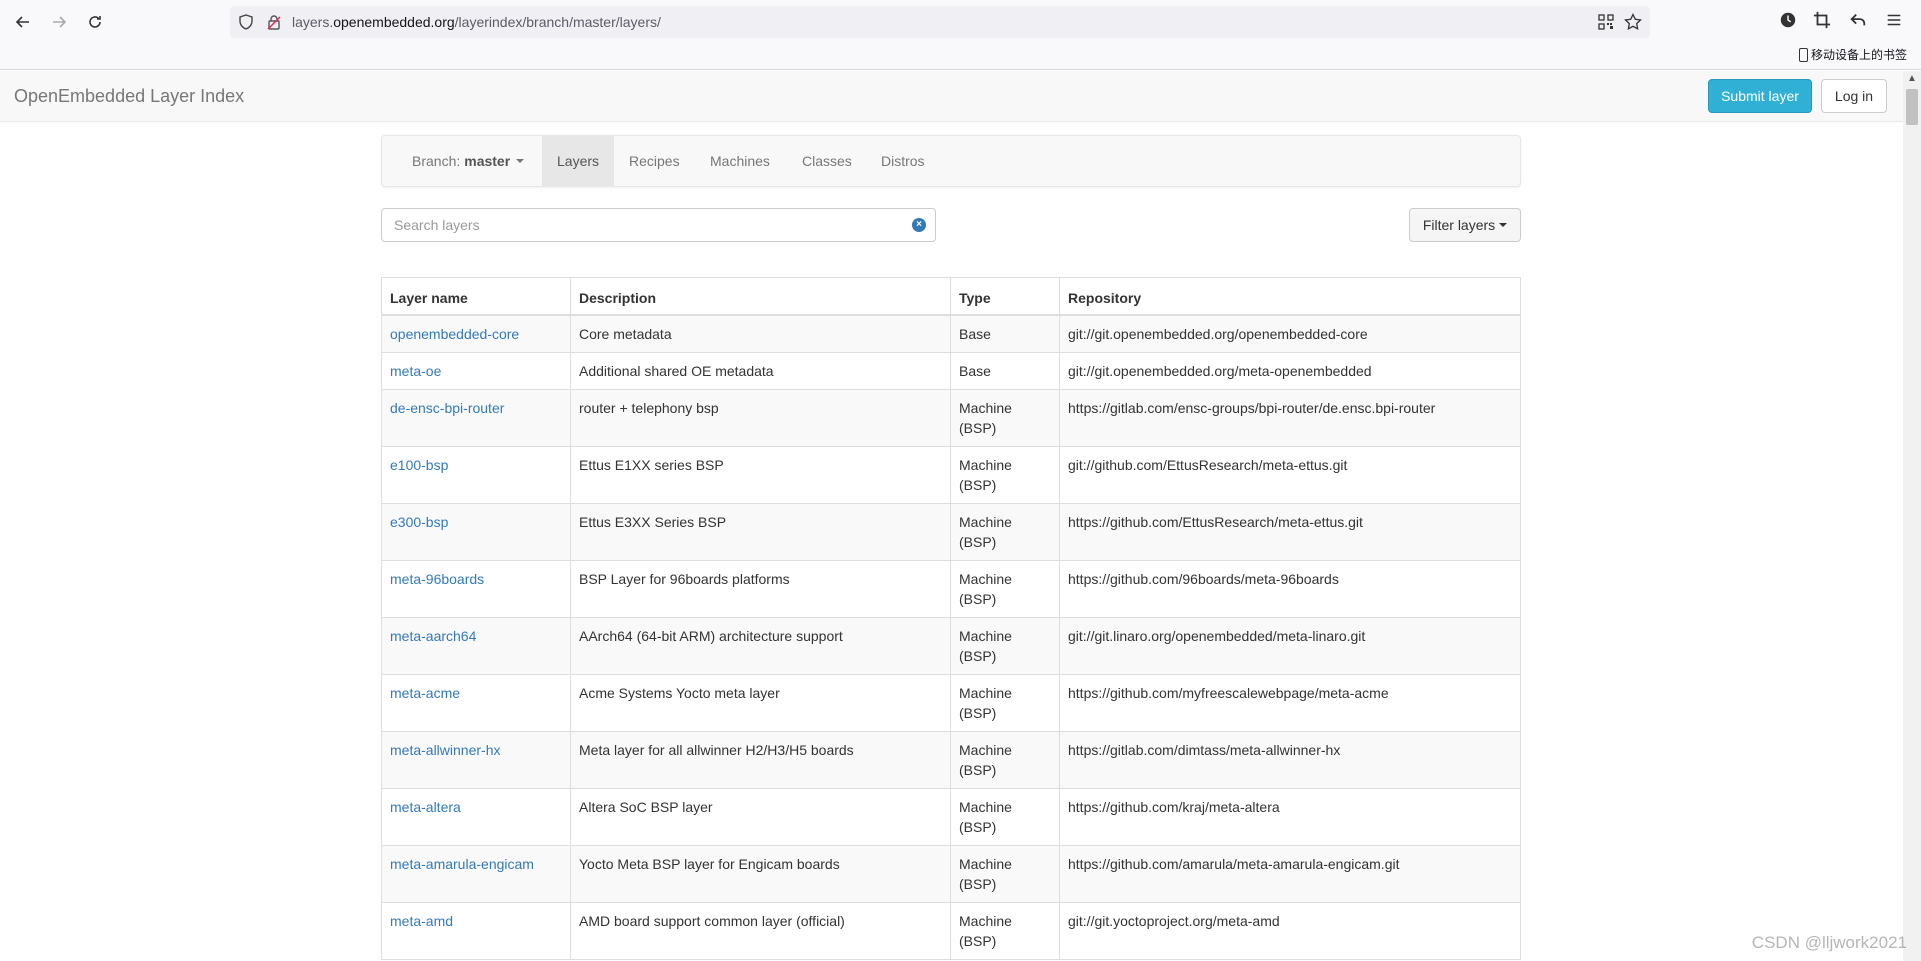 The image size is (1921, 961). What do you see at coordinates (1912, 516) in the screenshot?
I see `page-scrollbar: ▲` at bounding box center [1912, 516].